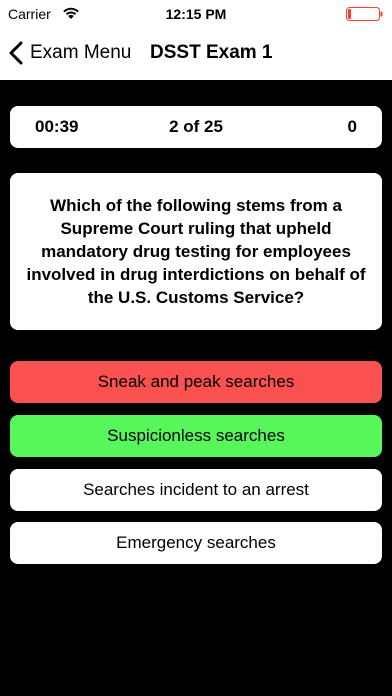 This screenshot has width=392, height=696. I want to click on question-progress: 2 of 25, so click(196, 126).